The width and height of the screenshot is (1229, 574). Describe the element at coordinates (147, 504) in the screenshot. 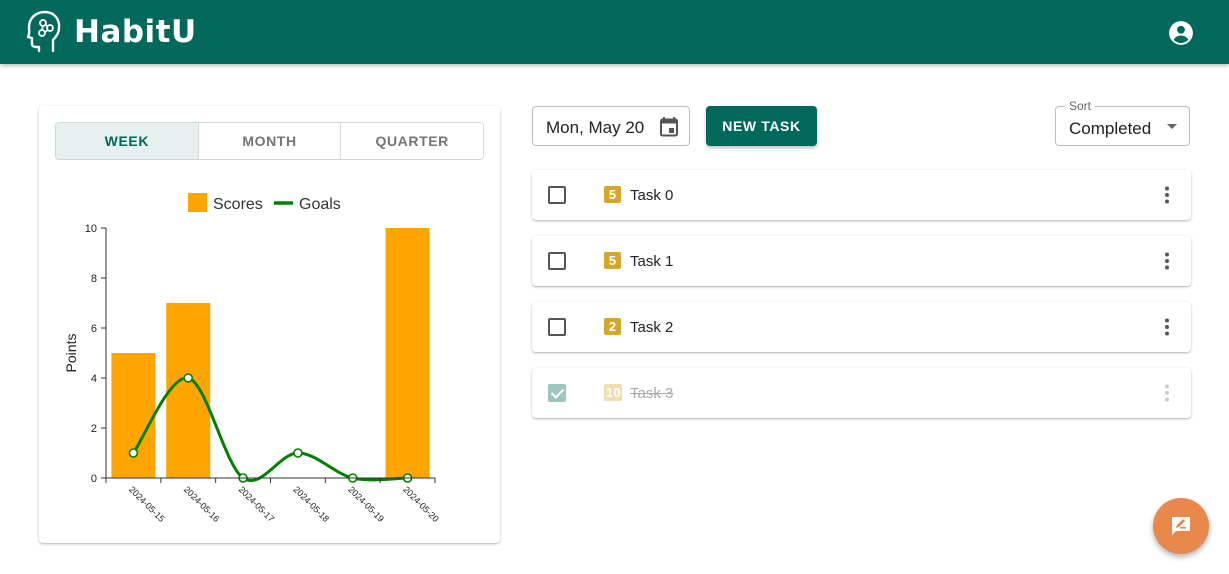

I see `x-tick-label: 2024-05-15` at that location.